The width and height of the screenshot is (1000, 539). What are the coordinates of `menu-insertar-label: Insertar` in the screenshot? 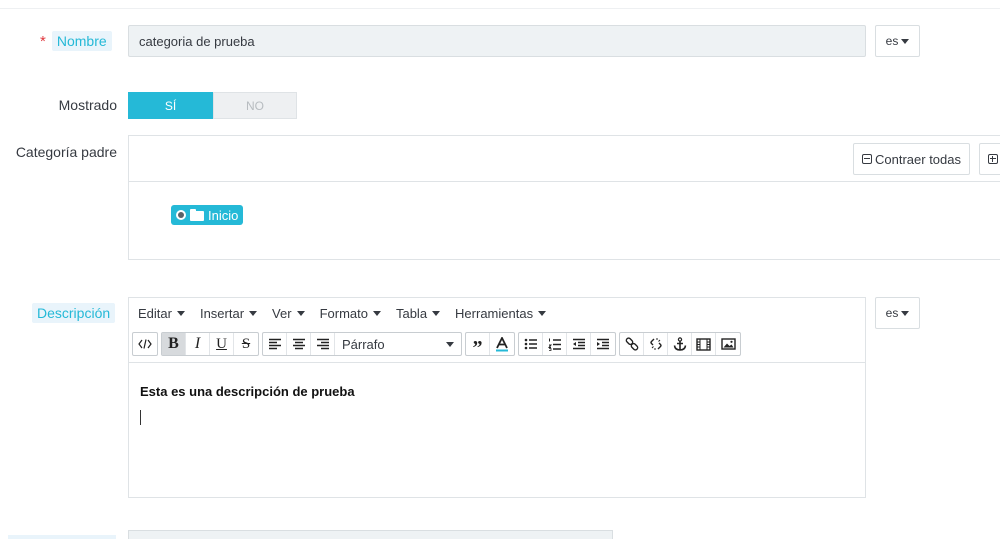 It's located at (222, 313).